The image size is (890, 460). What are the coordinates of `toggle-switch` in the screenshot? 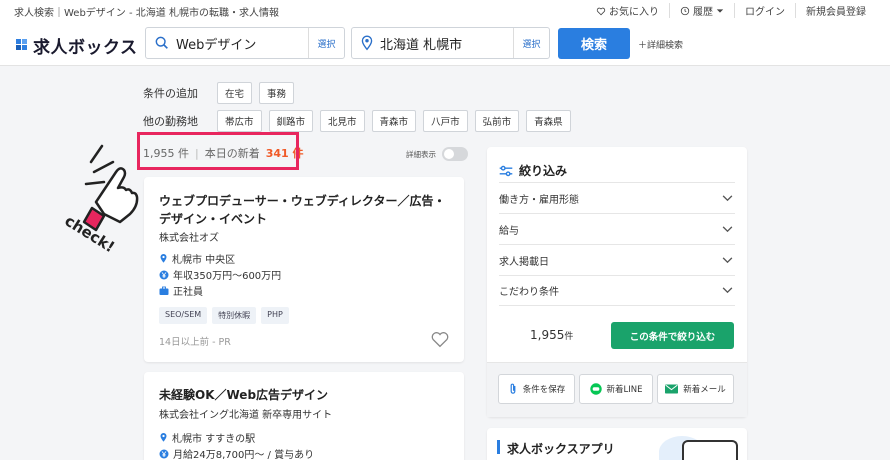 It's located at (455, 154).